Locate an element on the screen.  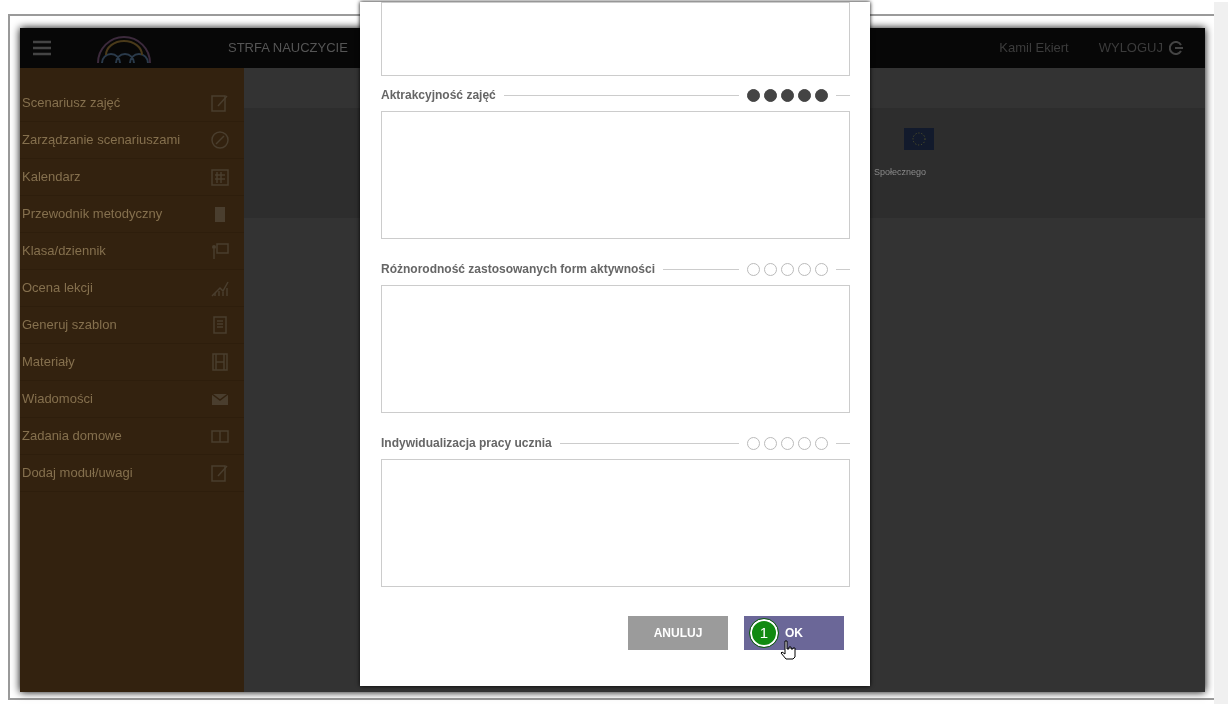
document-icon is located at coordinates (220, 325).